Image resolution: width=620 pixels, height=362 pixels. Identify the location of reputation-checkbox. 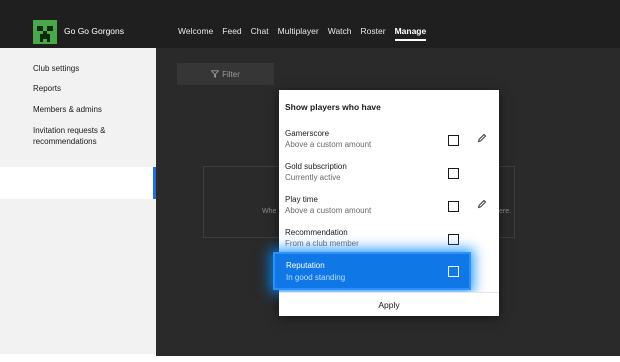
(453, 271).